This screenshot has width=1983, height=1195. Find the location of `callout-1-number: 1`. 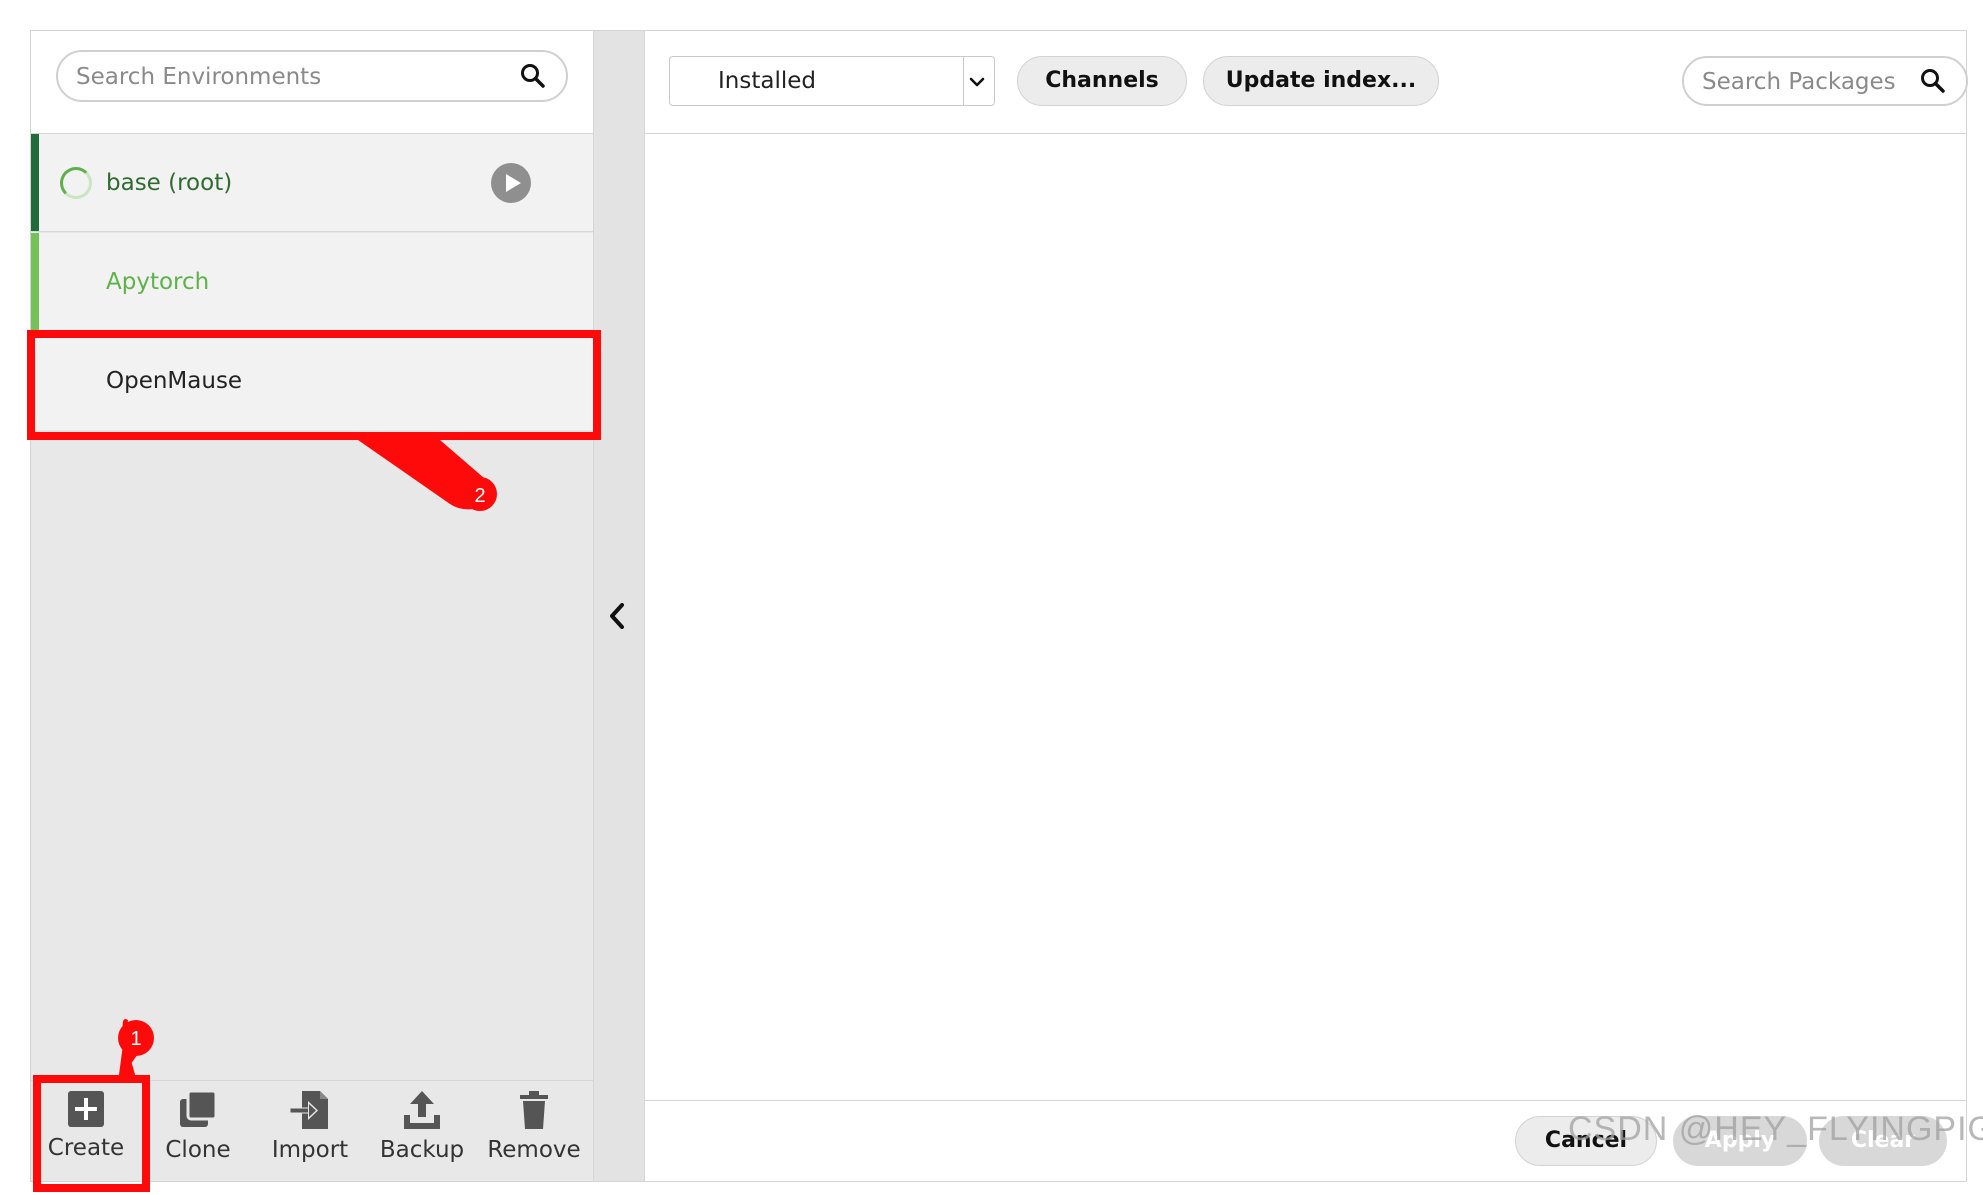

callout-1-number: 1 is located at coordinates (135, 1039).